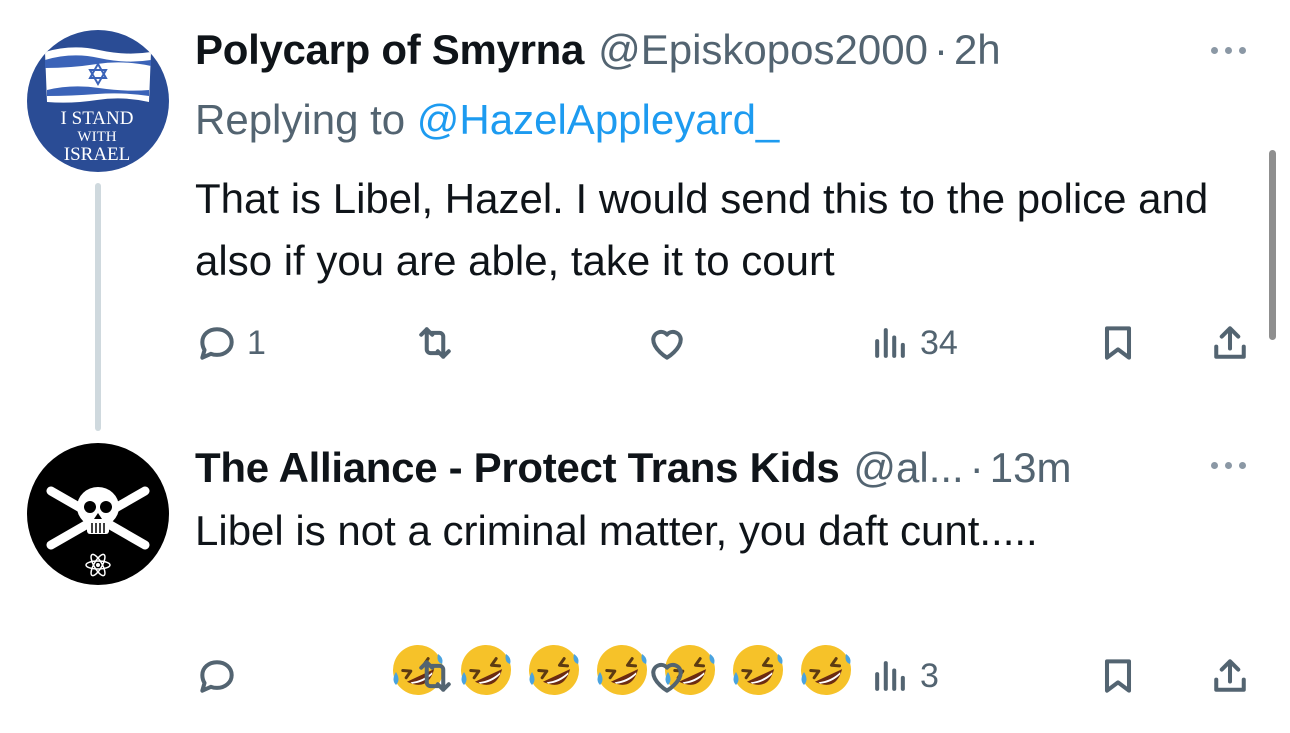 The image size is (1290, 733). What do you see at coordinates (97, 154) in the screenshot?
I see `avatar-text-line3: ISRAEL` at bounding box center [97, 154].